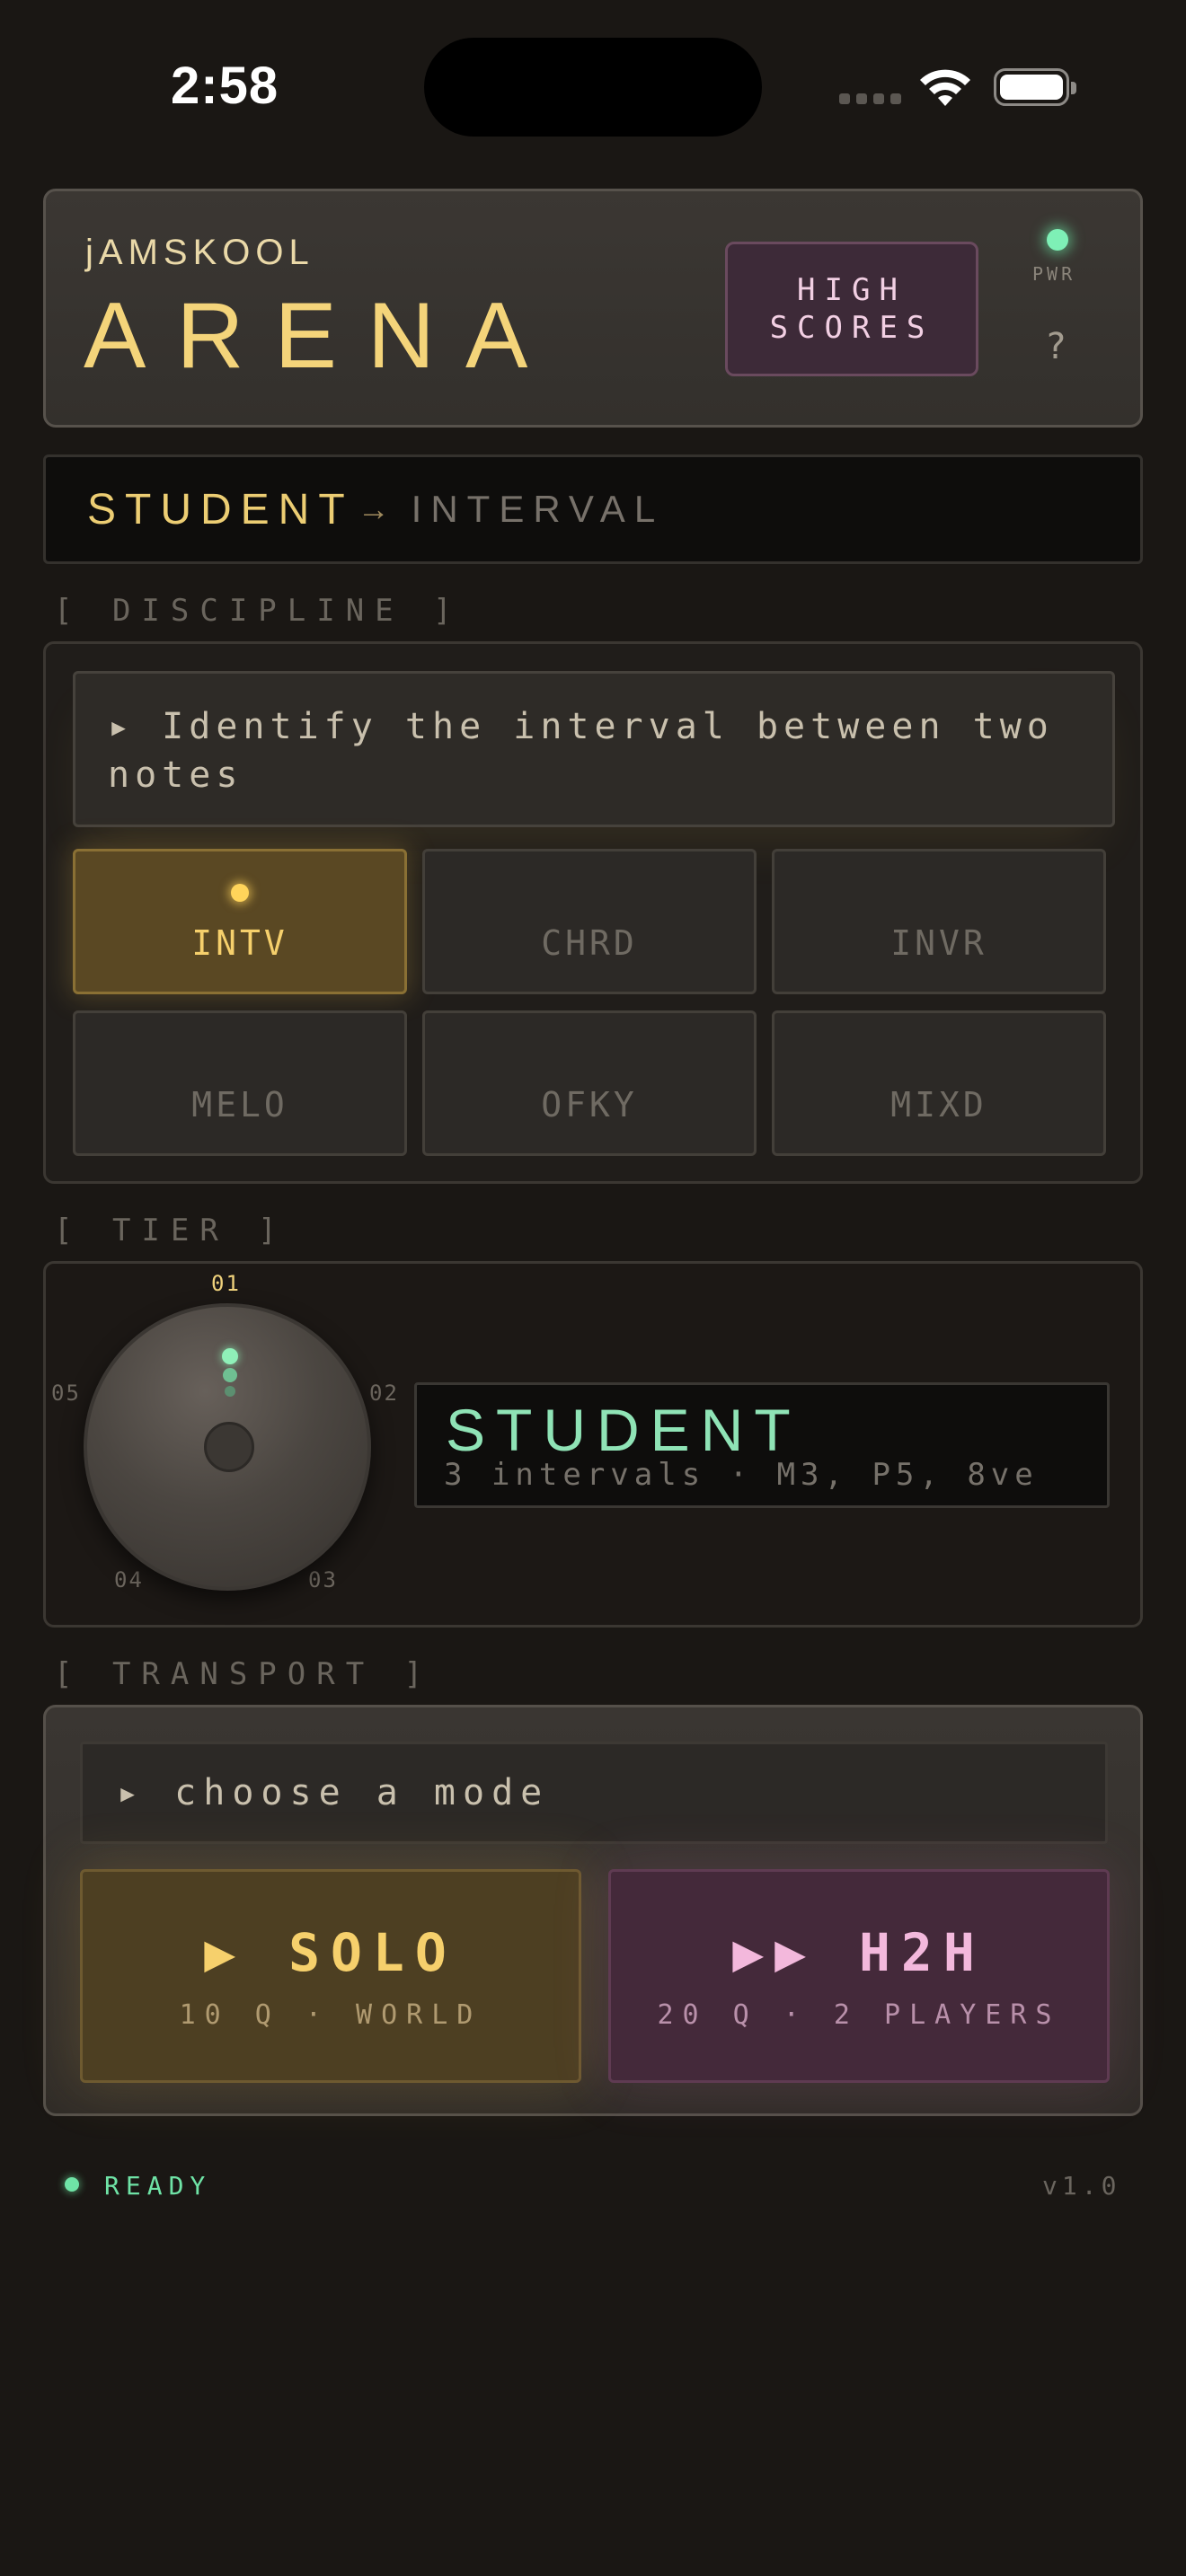 The height and width of the screenshot is (2576, 1186). Describe the element at coordinates (330, 1952) in the screenshot. I see `solo-title: ▶ SOLO` at that location.